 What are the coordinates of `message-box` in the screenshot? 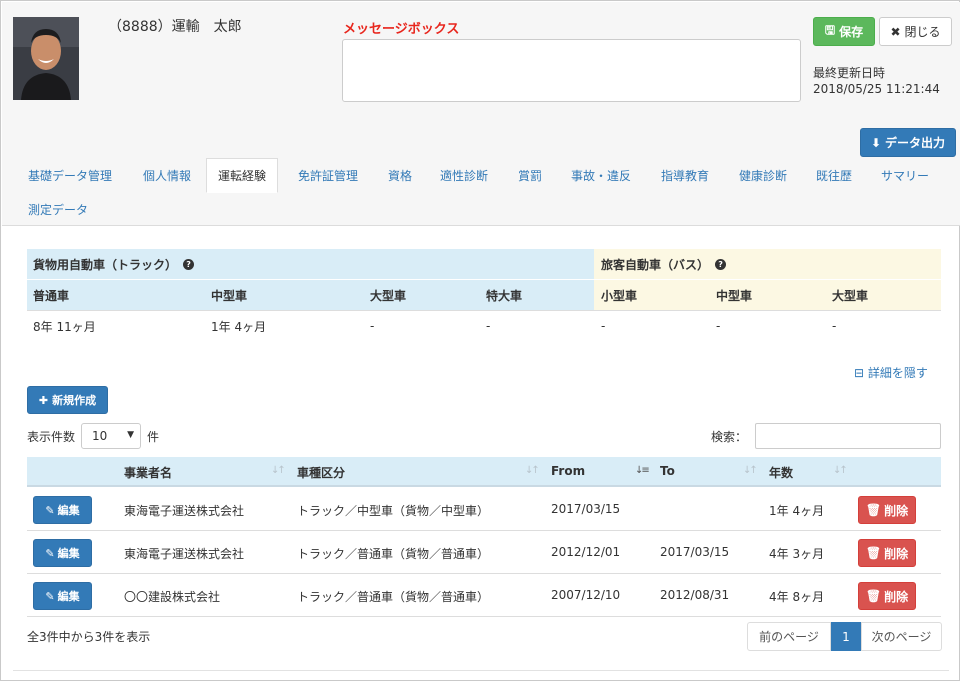 It's located at (571, 70).